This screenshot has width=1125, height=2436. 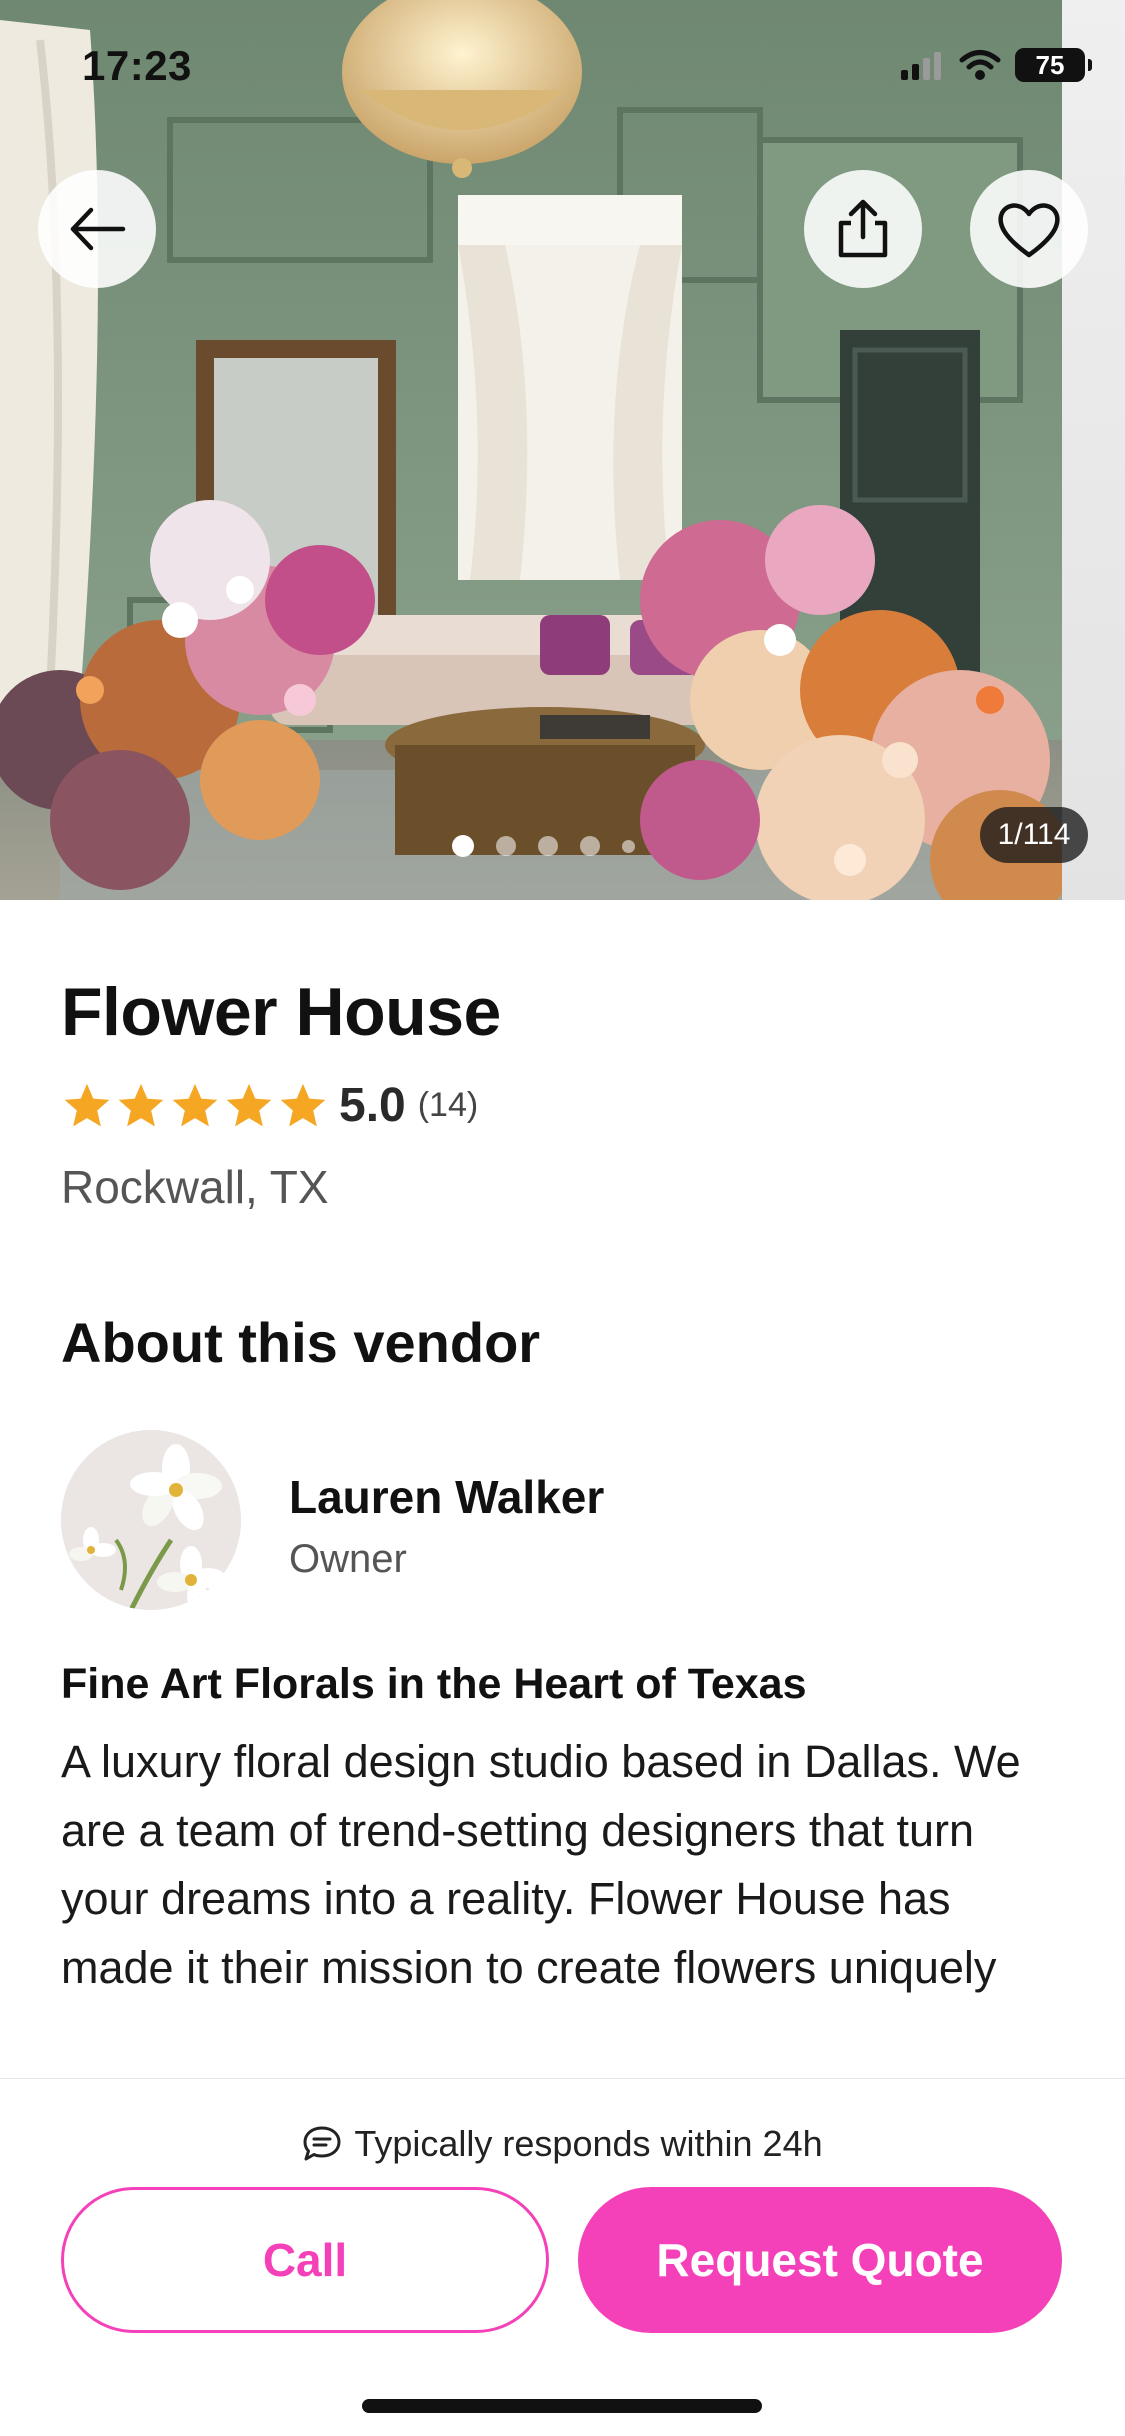 I want to click on status-time: 17:23, so click(x=137, y=65).